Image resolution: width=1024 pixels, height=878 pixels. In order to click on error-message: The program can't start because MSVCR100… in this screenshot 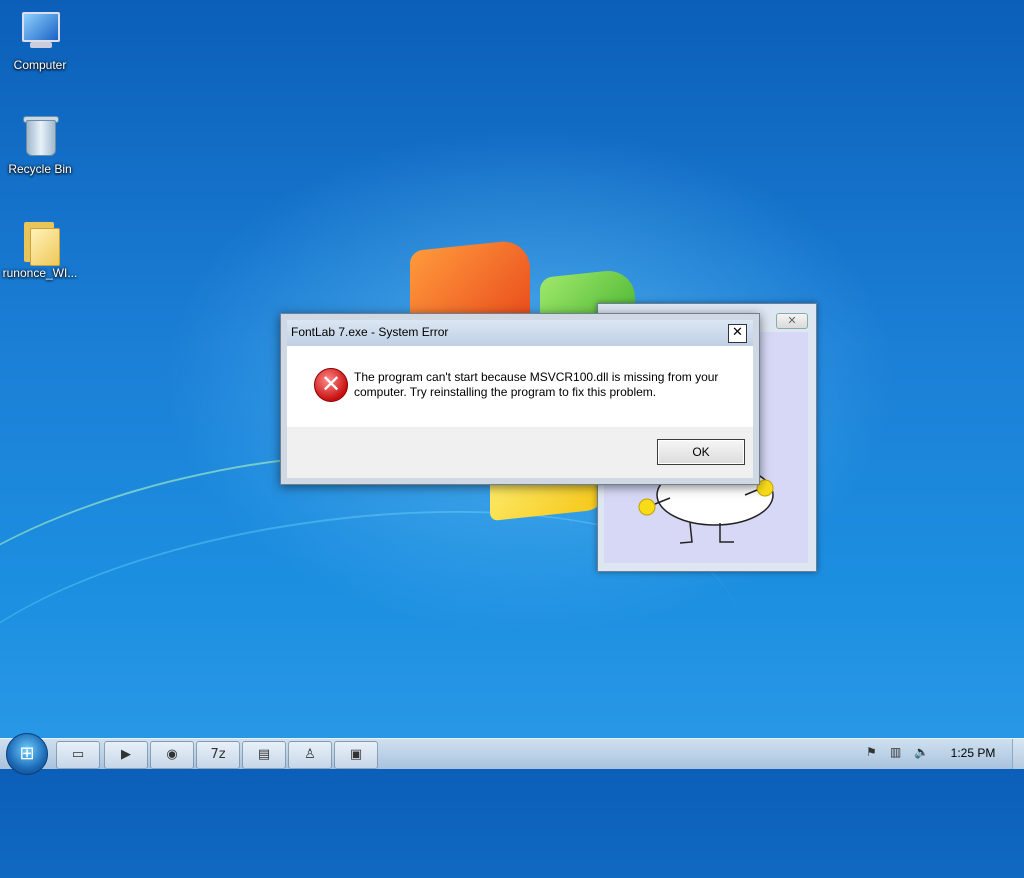, I will do `click(536, 384)`.